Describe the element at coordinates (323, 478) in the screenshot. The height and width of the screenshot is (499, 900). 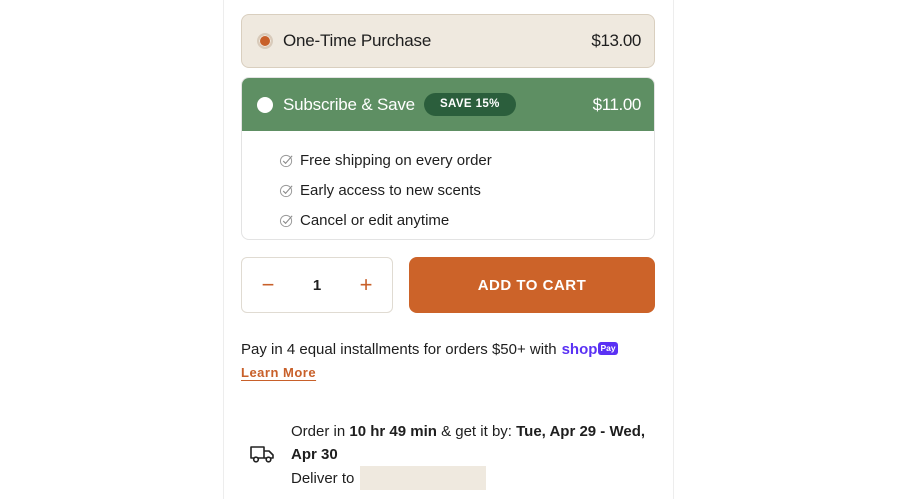
I see `deliver-to-label: Deliver to` at that location.